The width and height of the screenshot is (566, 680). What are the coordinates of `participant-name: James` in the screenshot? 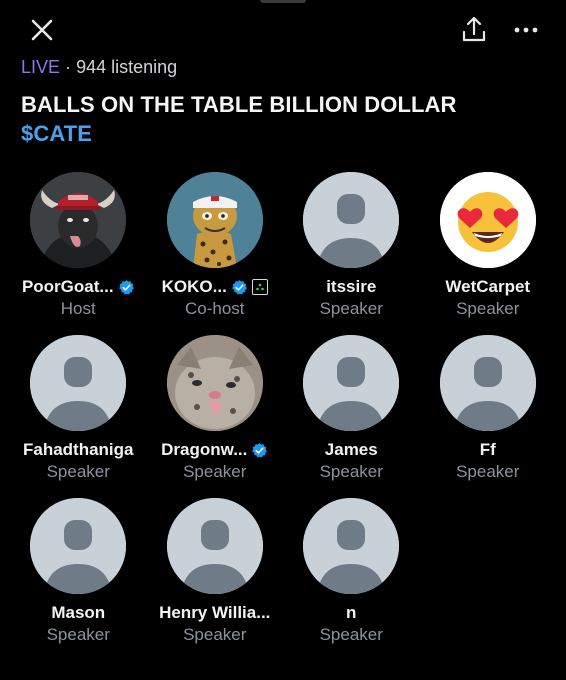 It's located at (351, 449).